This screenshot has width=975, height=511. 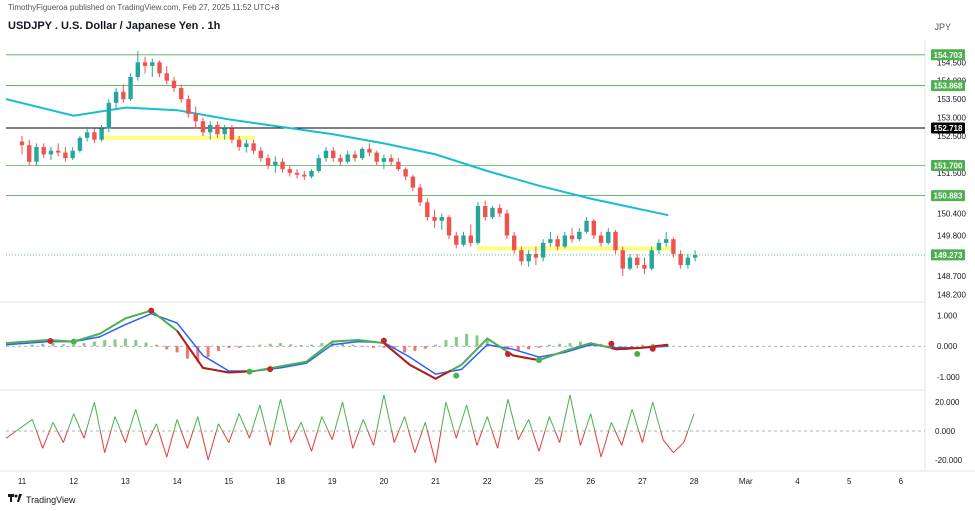 What do you see at coordinates (383, 481) in the screenshot?
I see `x-tick-label: 20` at bounding box center [383, 481].